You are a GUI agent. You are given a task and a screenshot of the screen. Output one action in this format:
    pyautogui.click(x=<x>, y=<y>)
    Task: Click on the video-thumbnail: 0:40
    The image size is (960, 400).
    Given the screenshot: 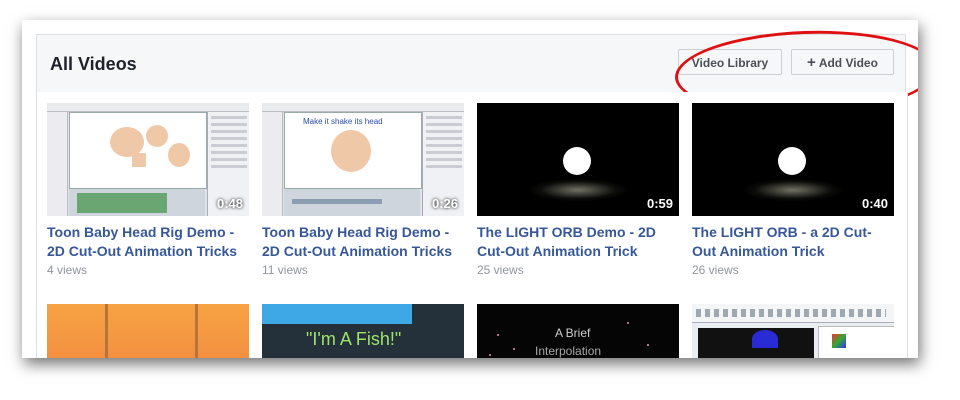 What is the action you would take?
    pyautogui.click(x=793, y=159)
    